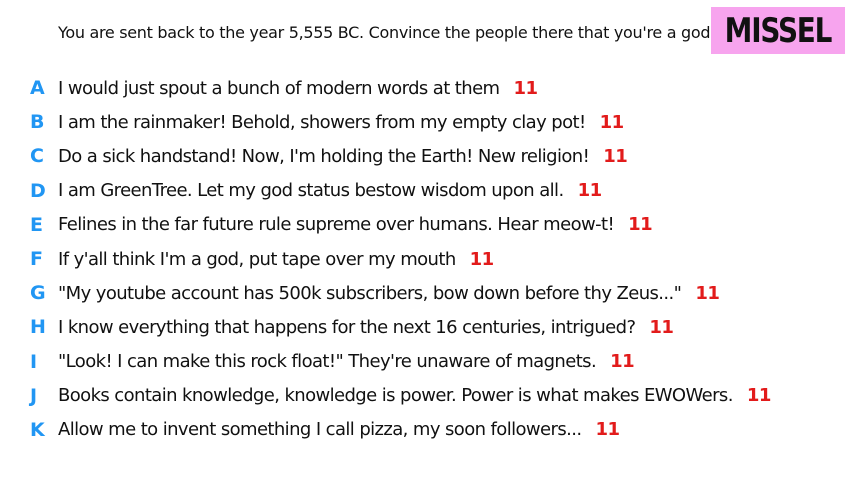 This screenshot has height=480, width=853. What do you see at coordinates (38, 293) in the screenshot?
I see `response-letter: G` at bounding box center [38, 293].